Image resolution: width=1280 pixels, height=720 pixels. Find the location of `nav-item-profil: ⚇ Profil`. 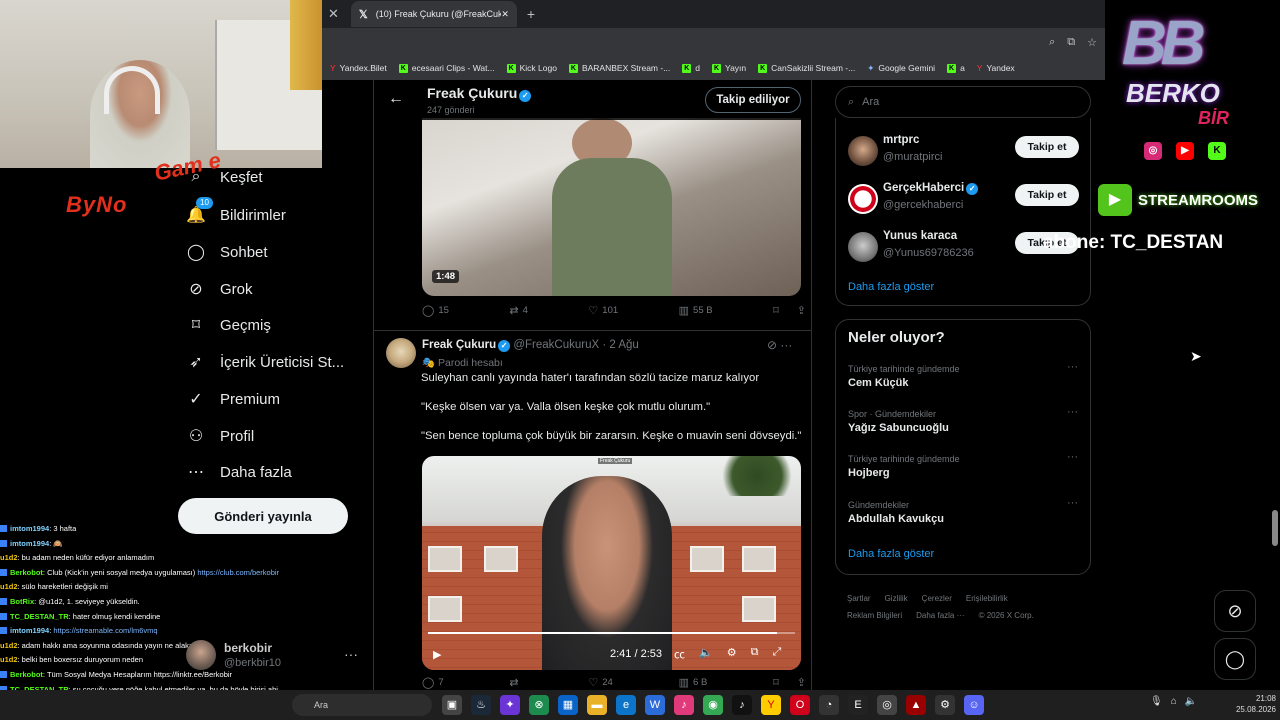

nav-item-profil: ⚇ Profil is located at coordinates (220, 436).